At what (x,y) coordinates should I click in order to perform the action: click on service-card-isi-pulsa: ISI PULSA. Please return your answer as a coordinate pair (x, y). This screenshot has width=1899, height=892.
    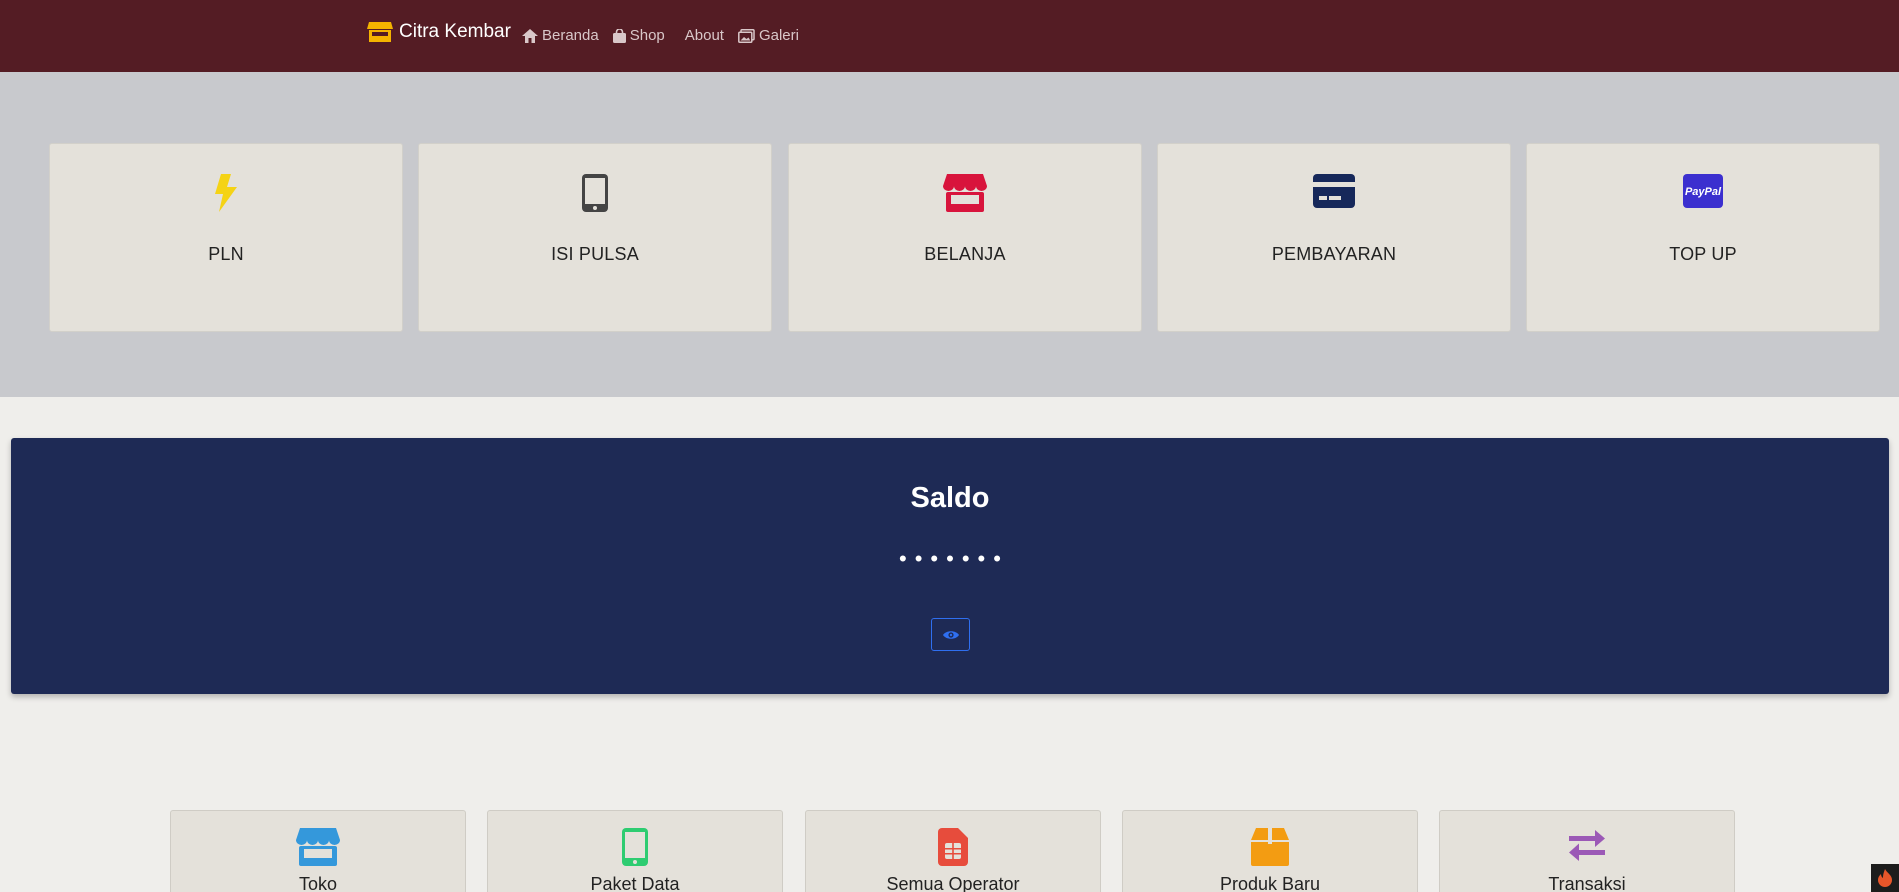
    Looking at the image, I should click on (595, 237).